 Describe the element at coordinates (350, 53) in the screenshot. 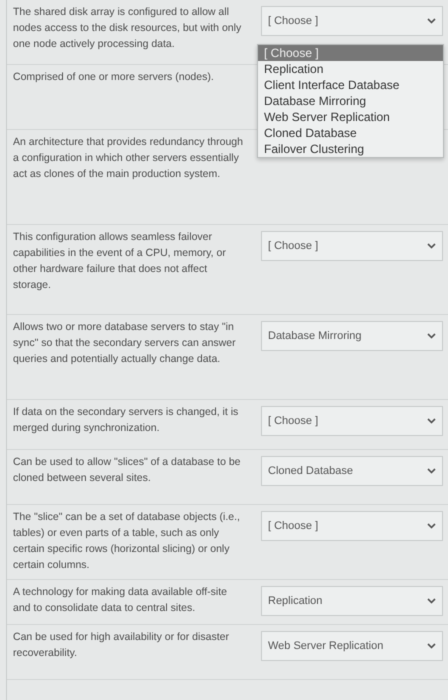

I see `dropdown-option: [ Choose ]` at that location.